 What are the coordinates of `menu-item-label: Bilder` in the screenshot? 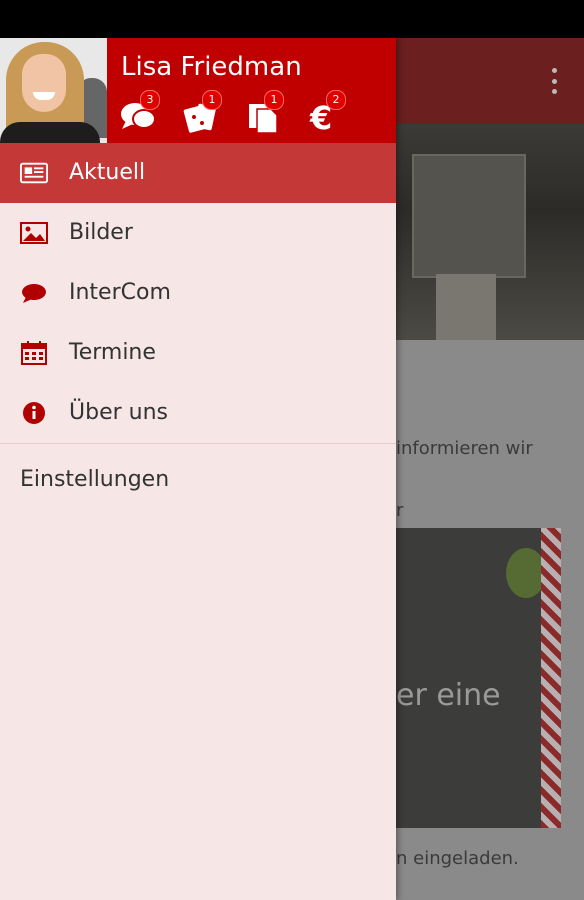 It's located at (101, 232).